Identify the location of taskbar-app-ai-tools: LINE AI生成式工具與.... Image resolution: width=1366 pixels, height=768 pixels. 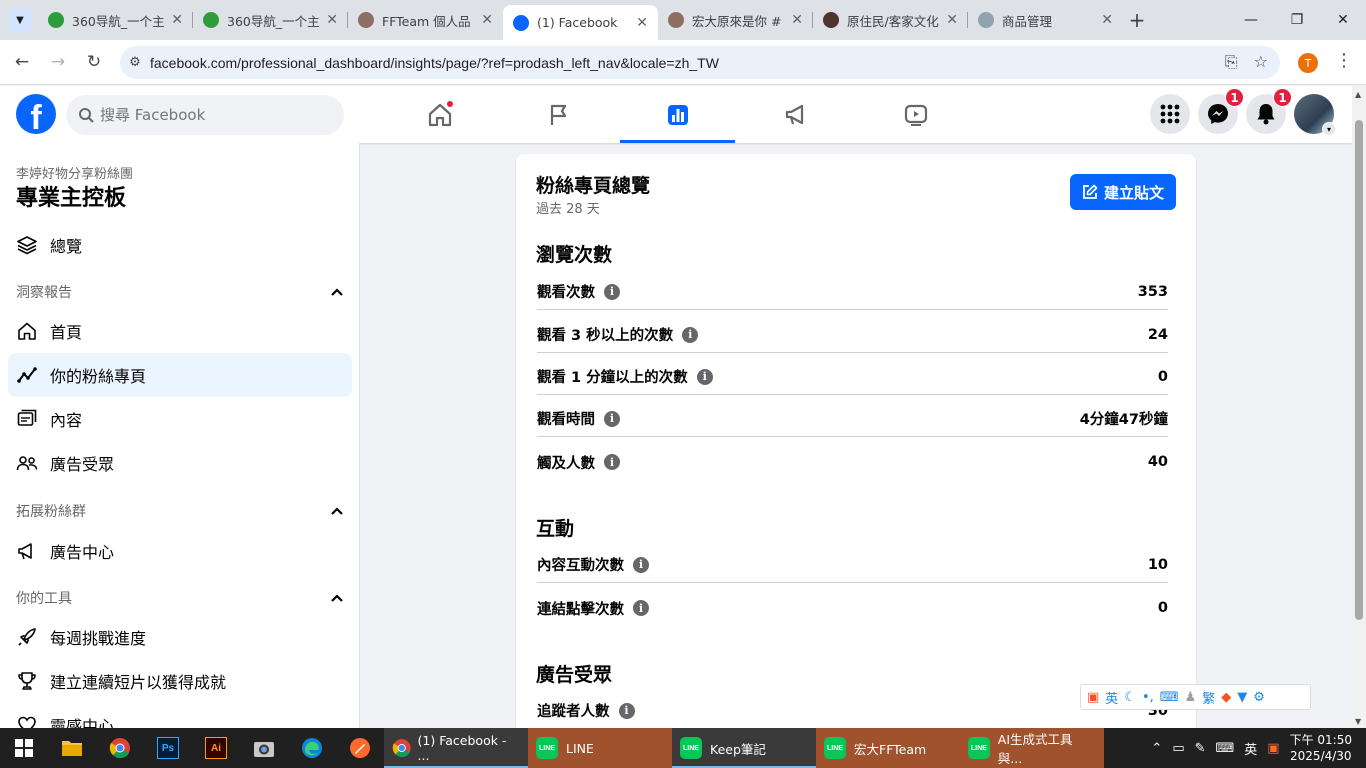
(1032, 748).